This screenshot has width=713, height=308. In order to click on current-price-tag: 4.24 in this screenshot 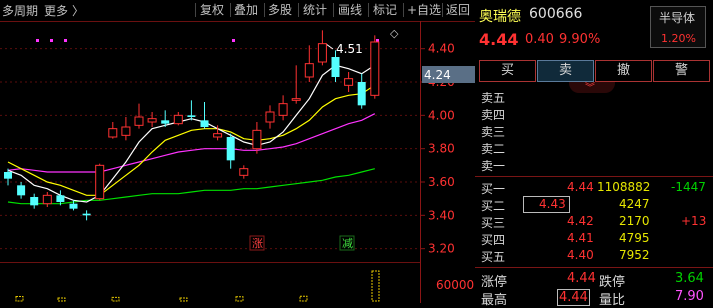, I will do `click(437, 75)`.